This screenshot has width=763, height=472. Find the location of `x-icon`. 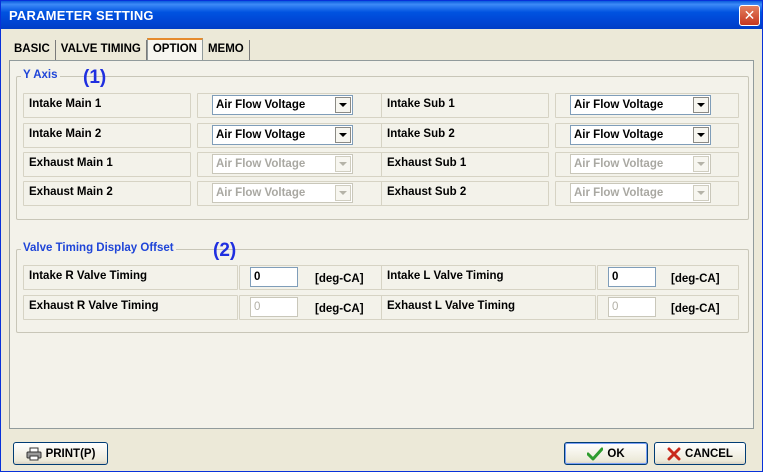

x-icon is located at coordinates (674, 453).